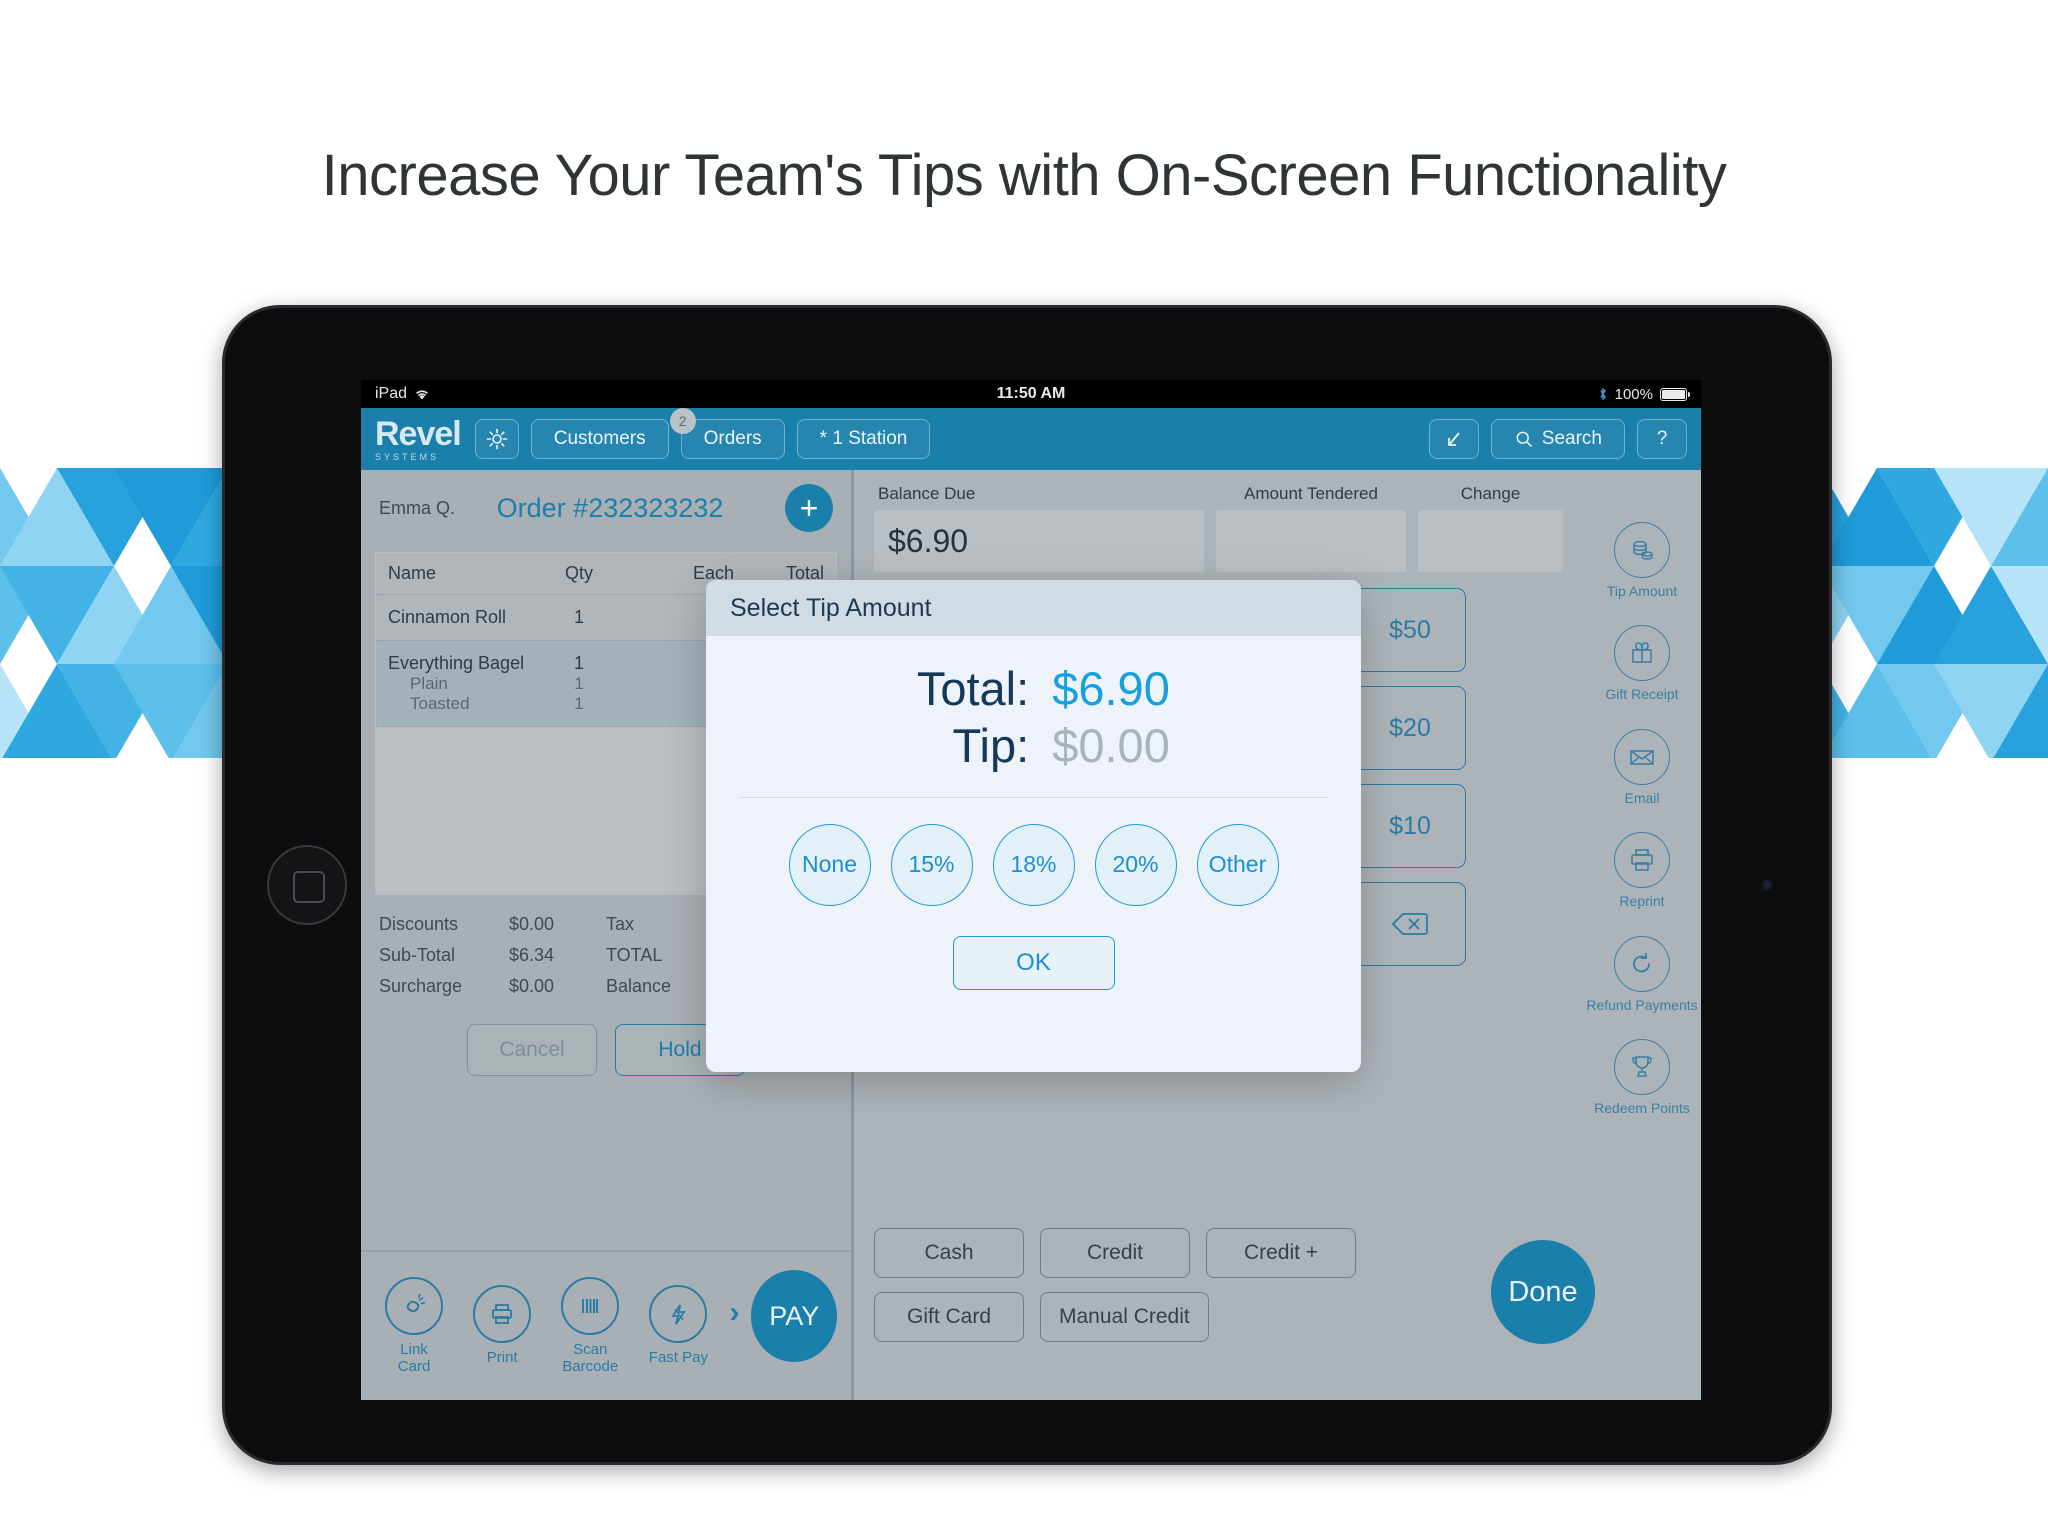  I want to click on scan-barcode-action: Scan Barcode, so click(590, 1326).